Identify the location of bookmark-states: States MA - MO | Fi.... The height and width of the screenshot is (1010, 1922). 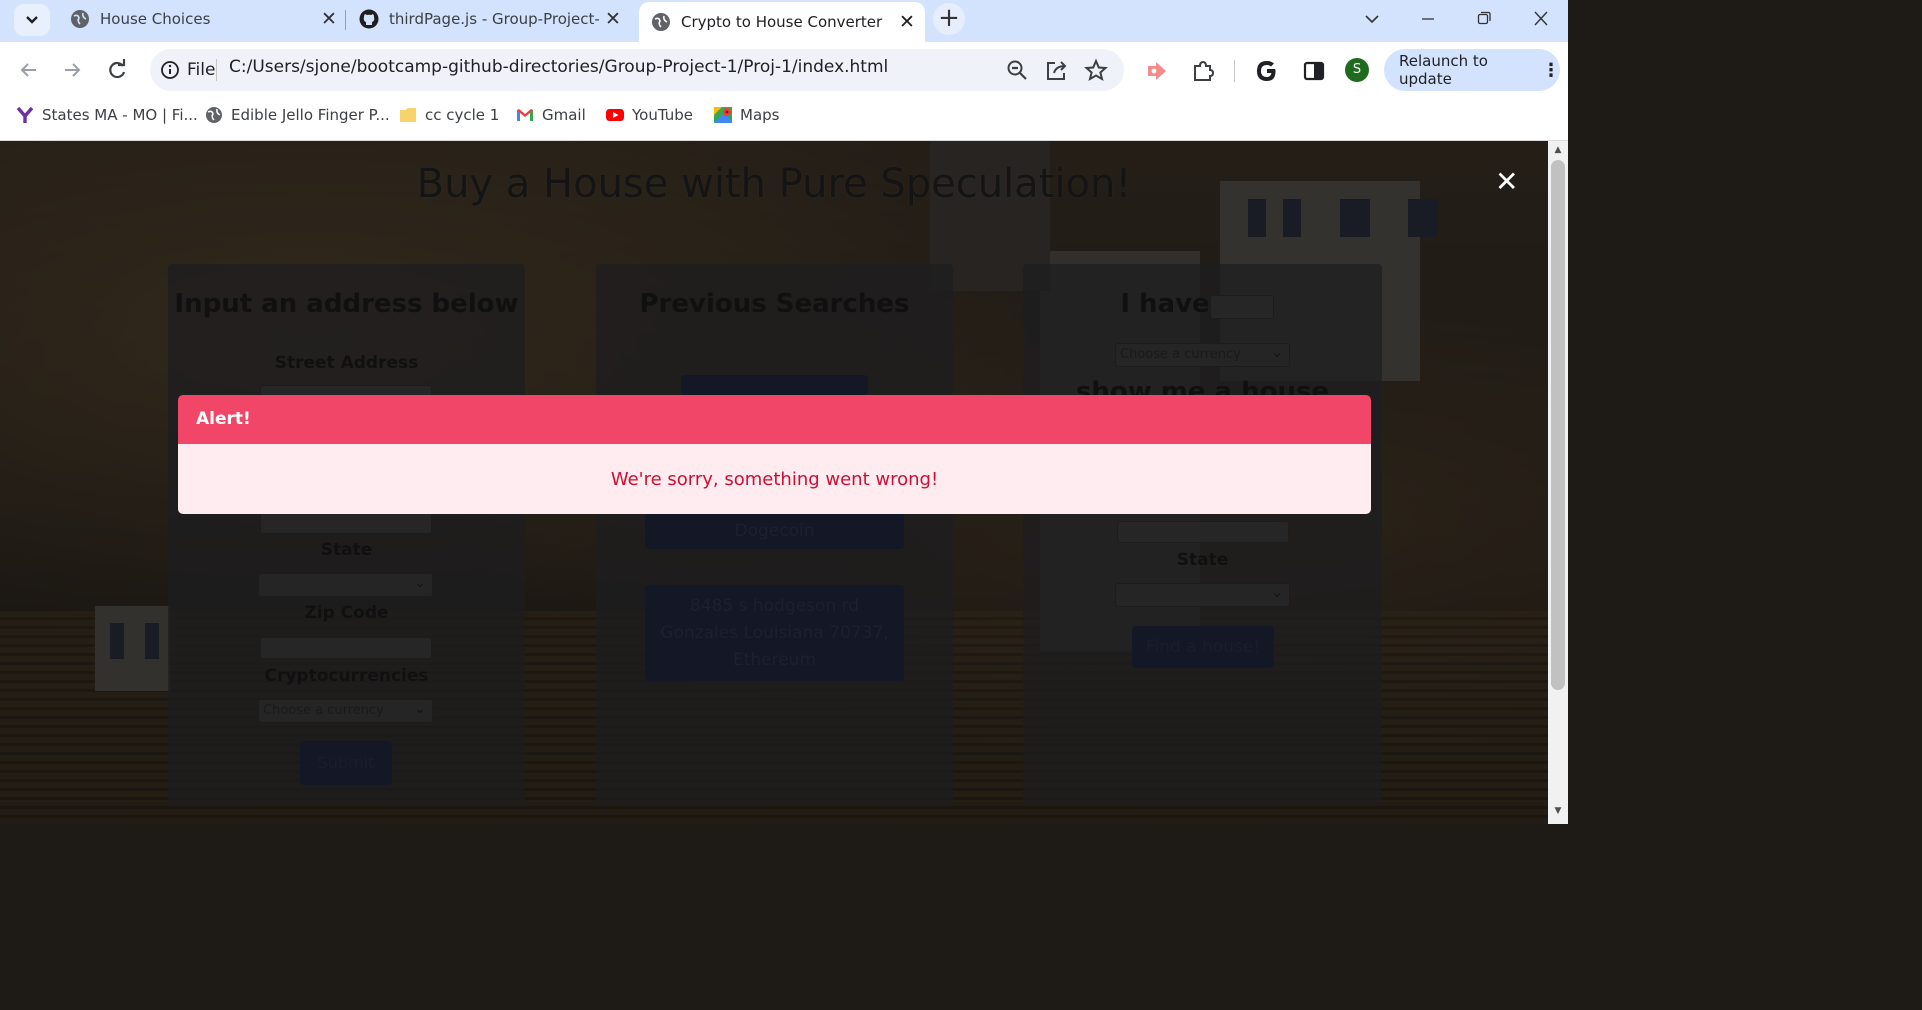
(107, 115).